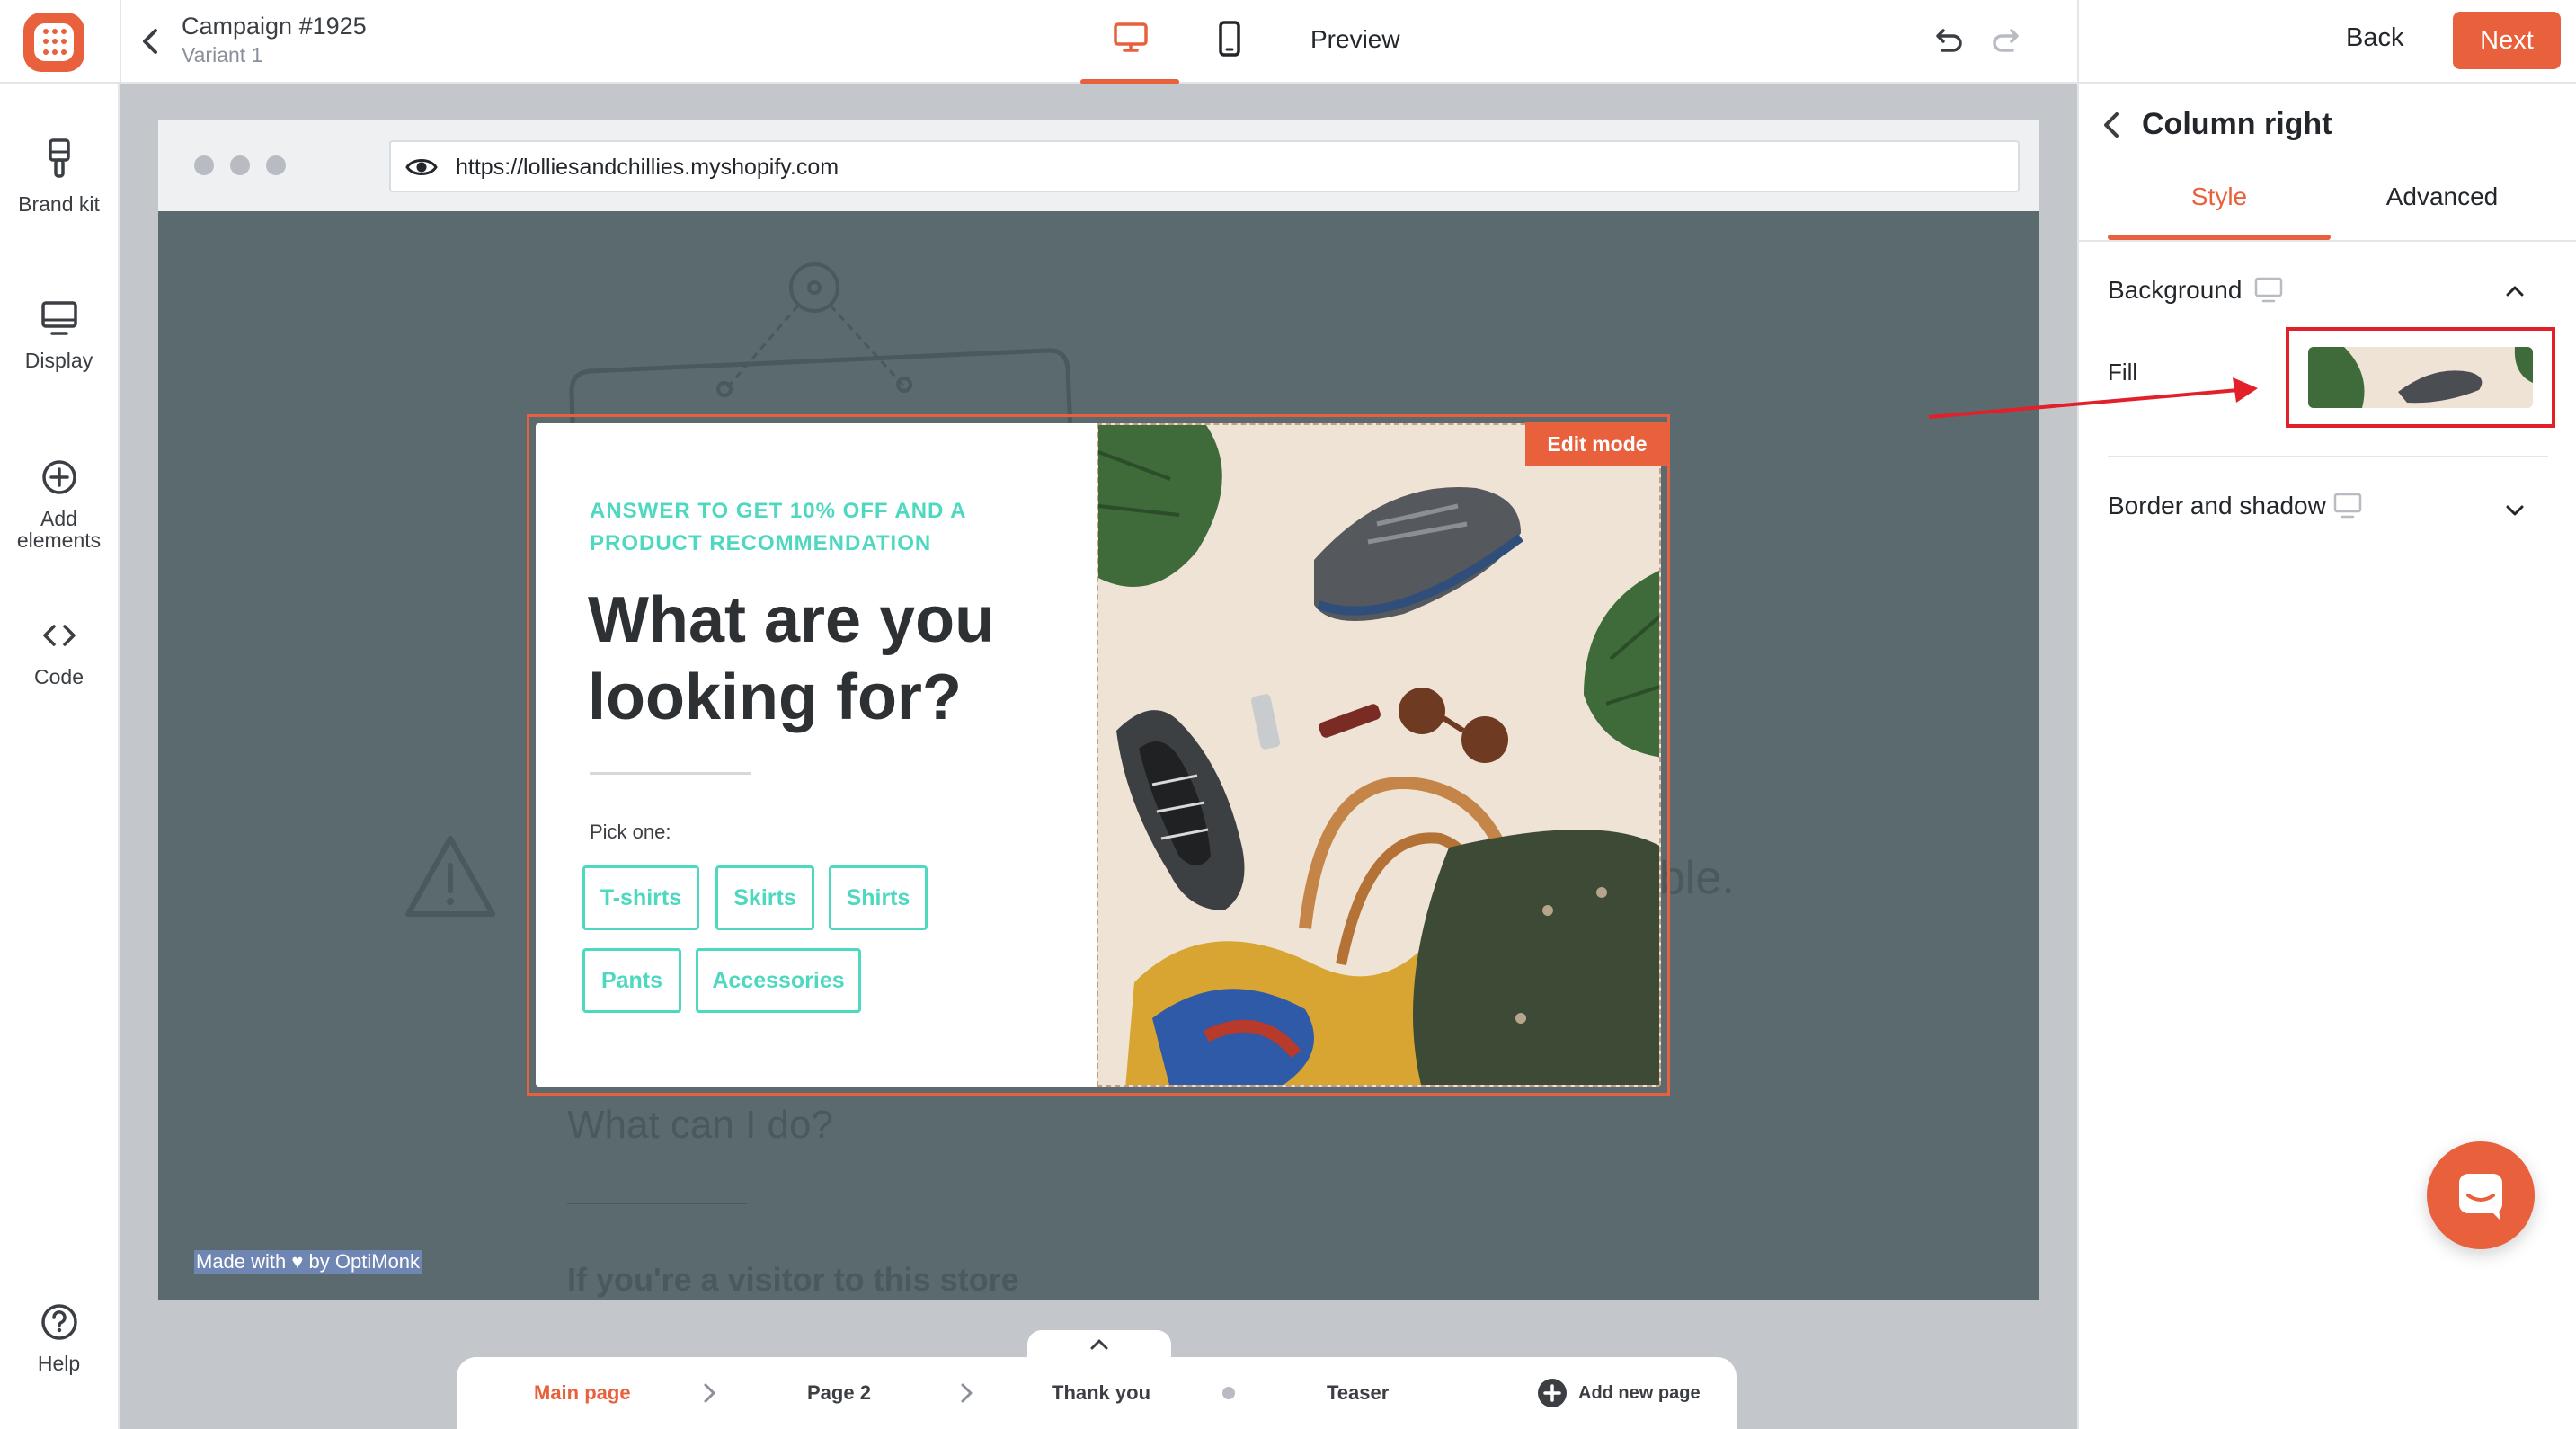 The height and width of the screenshot is (1429, 2576). I want to click on paint-brush-icon, so click(59, 158).